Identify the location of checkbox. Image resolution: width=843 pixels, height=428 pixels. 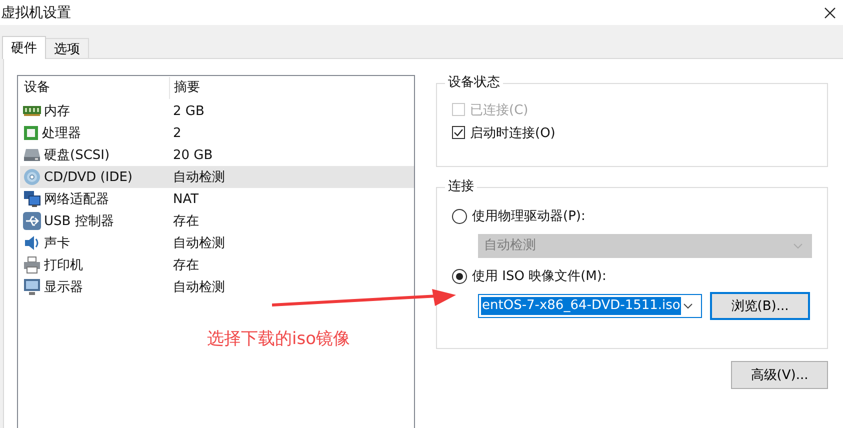
(458, 132).